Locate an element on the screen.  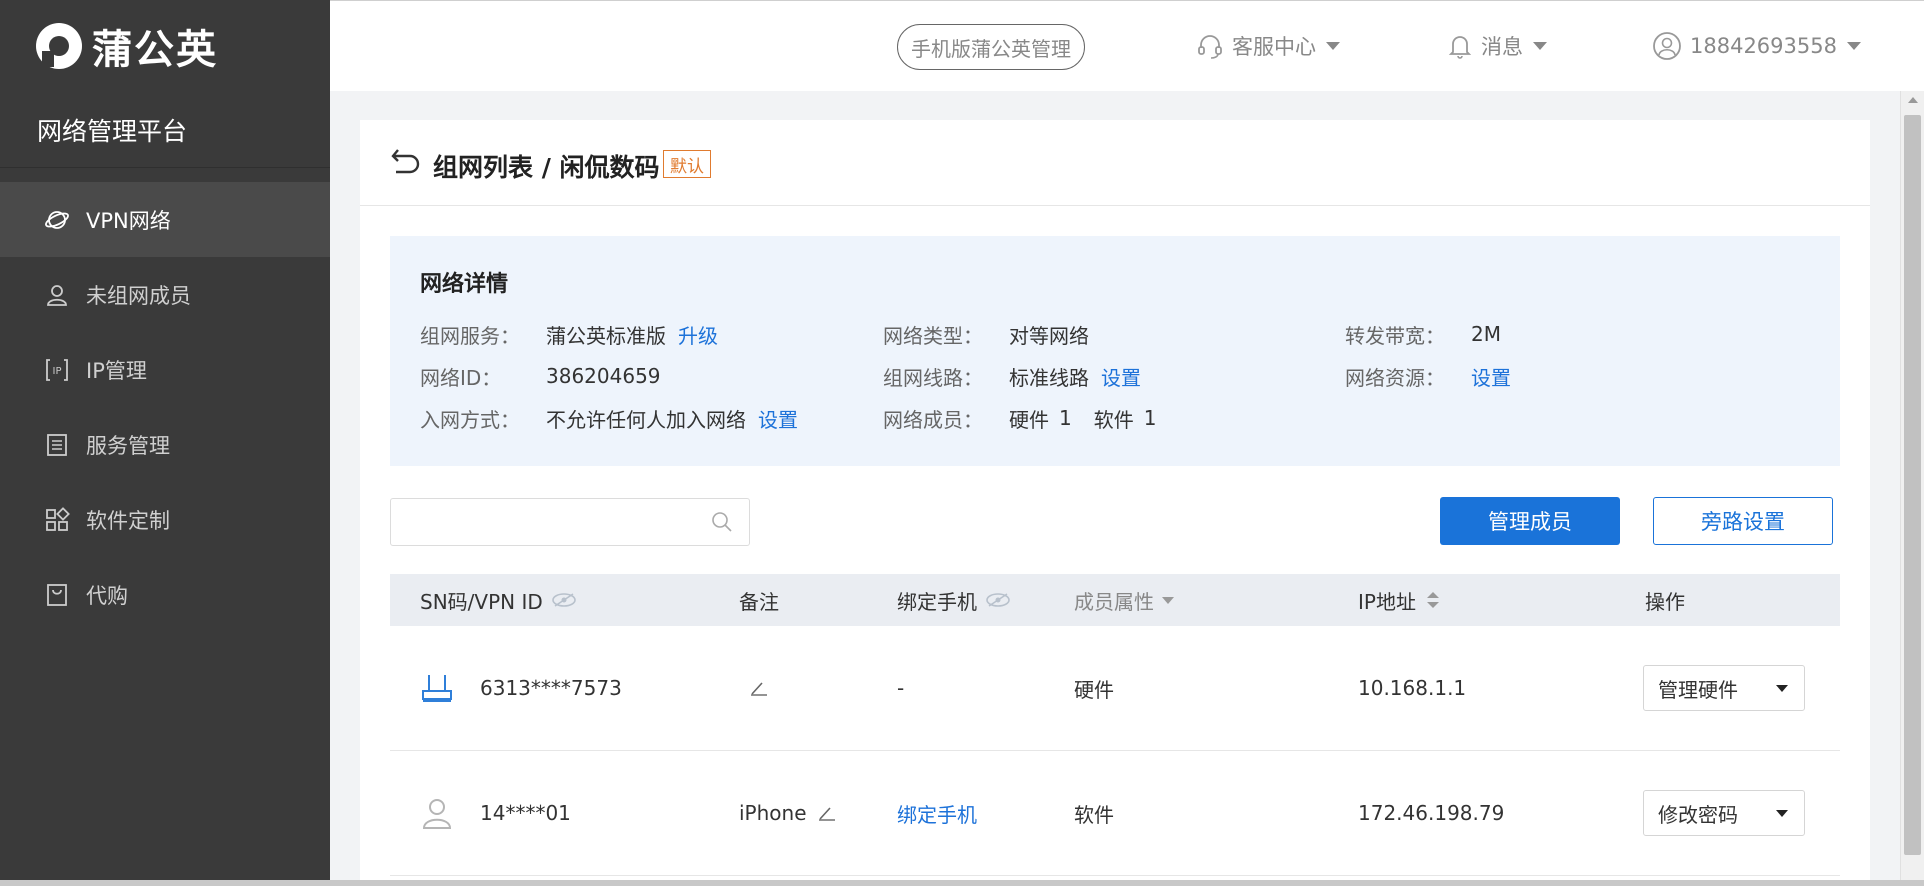
column-phone-label: 绑定手机 is located at coordinates (937, 601).